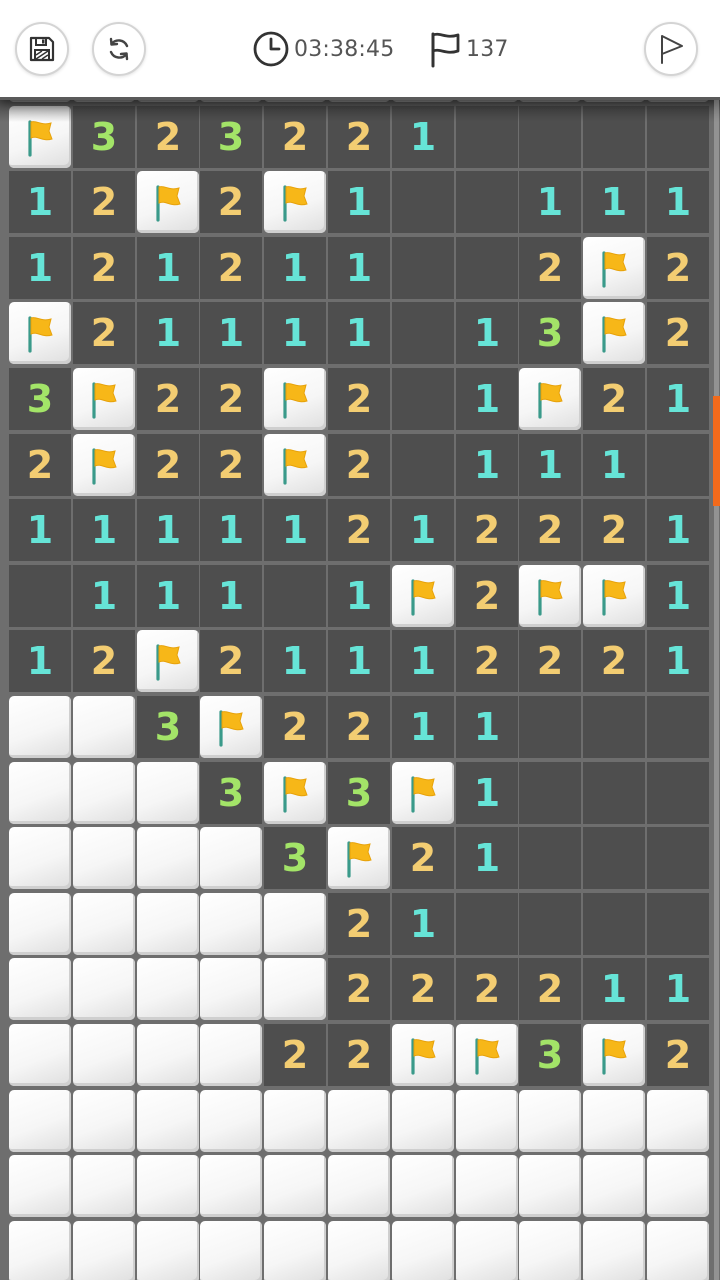  What do you see at coordinates (119, 49) in the screenshot?
I see `restart-button` at bounding box center [119, 49].